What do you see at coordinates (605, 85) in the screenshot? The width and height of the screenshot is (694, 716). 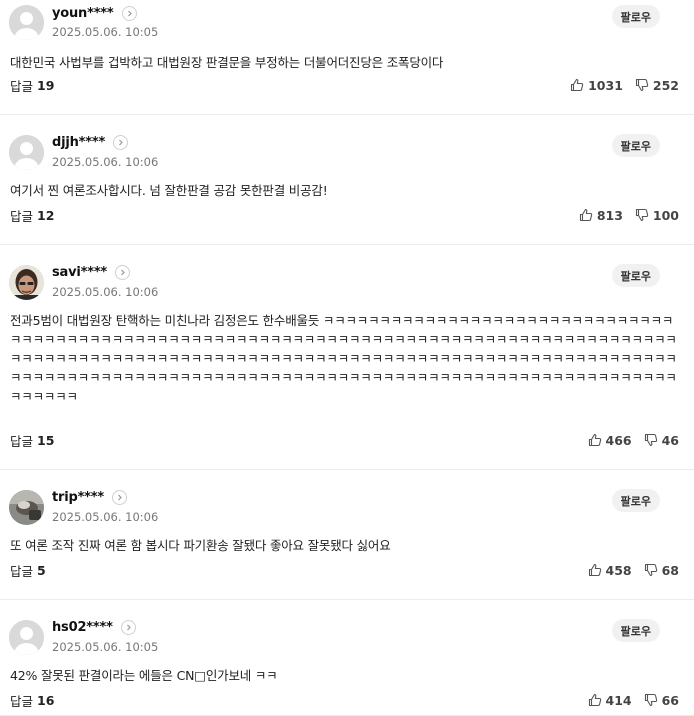 I see `like-count: 1031` at bounding box center [605, 85].